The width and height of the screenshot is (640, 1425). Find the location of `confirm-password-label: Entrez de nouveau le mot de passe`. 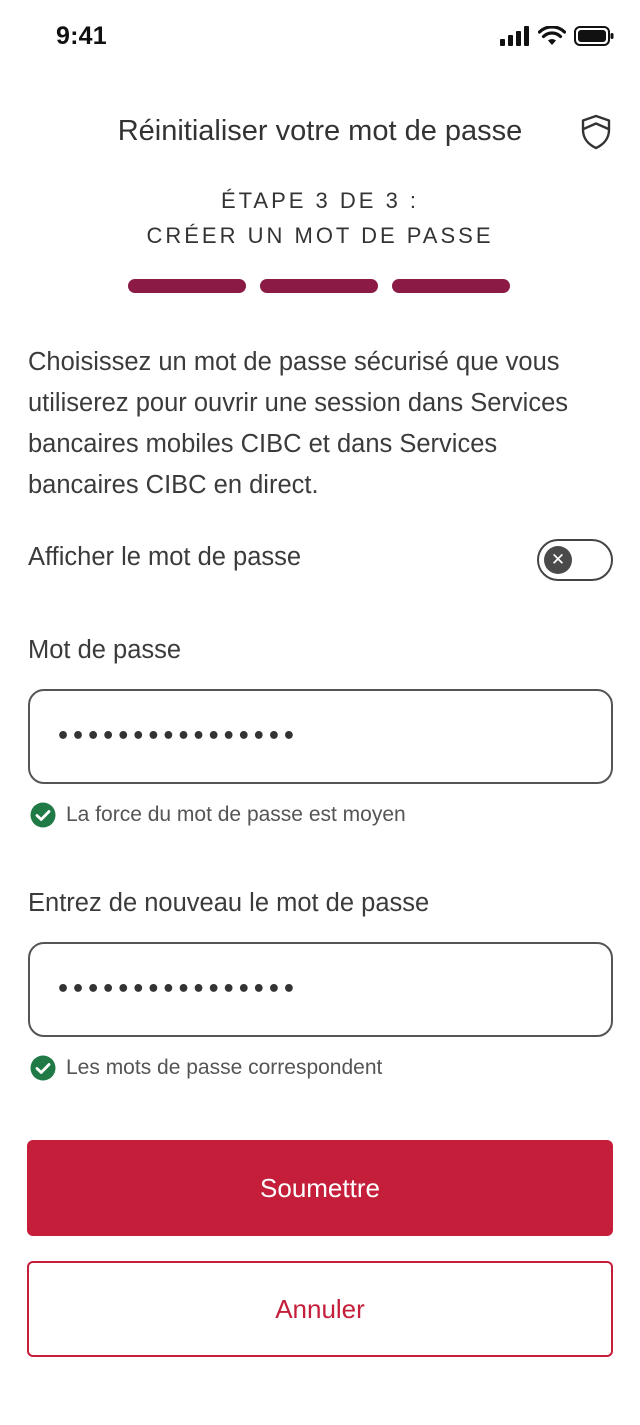

confirm-password-label: Entrez de nouveau le mot de passe is located at coordinates (229, 903).